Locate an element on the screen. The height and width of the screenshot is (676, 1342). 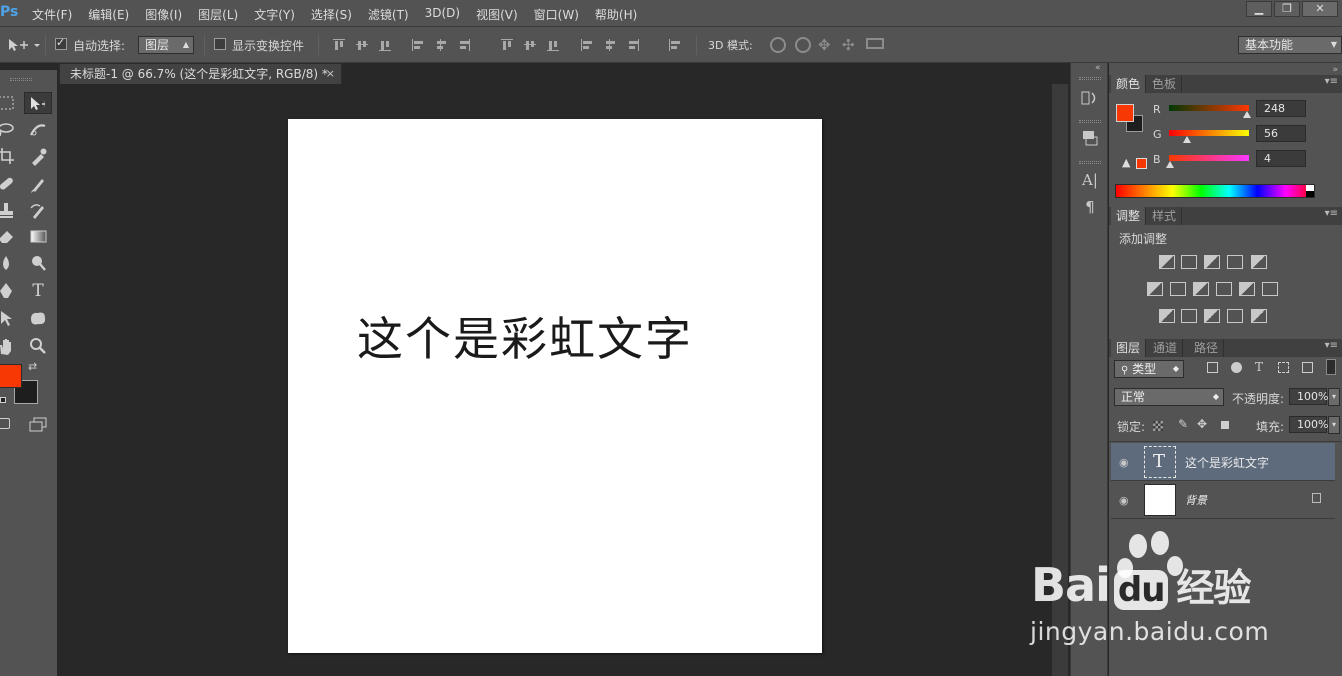
tab-channels: 通道 is located at coordinates (1166, 348).